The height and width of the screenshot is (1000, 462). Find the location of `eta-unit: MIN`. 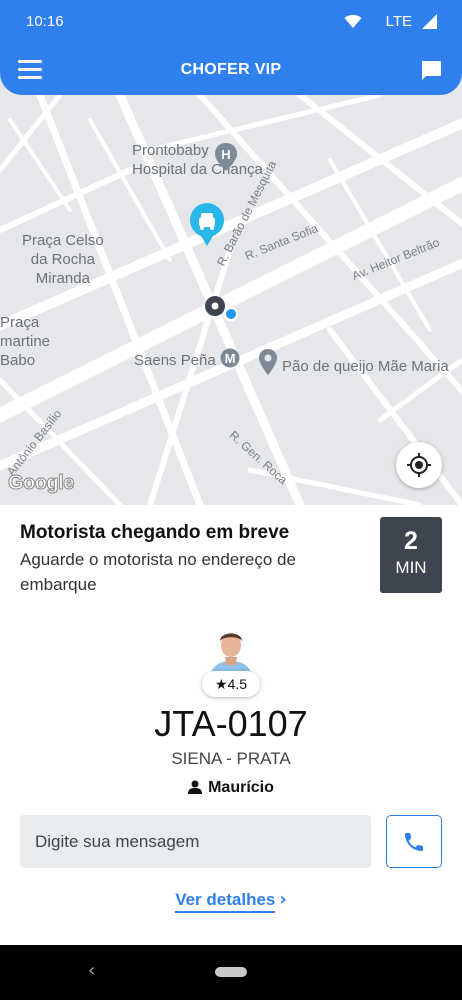

eta-unit: MIN is located at coordinates (411, 567).